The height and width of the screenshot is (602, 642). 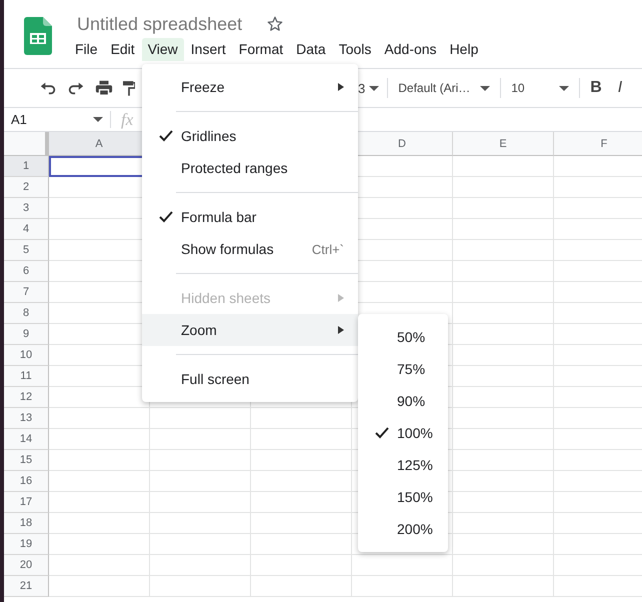 I want to click on zoom-option: 50%, so click(x=403, y=337).